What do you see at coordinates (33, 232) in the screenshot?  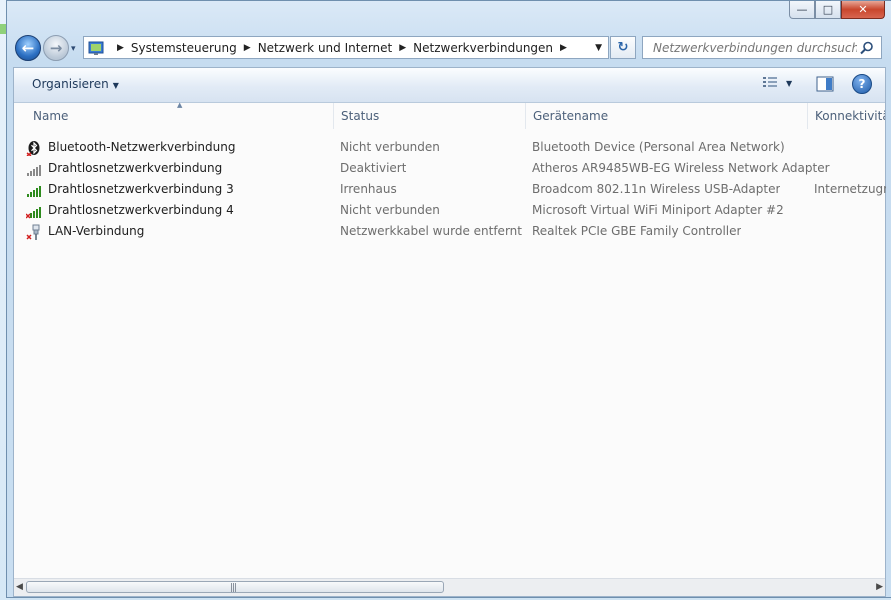 I see `lan-cable-x-icon` at bounding box center [33, 232].